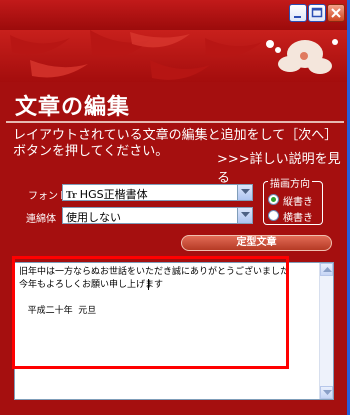 The image size is (350, 415). What do you see at coordinates (298, 13) in the screenshot?
I see `minimize-button` at bounding box center [298, 13].